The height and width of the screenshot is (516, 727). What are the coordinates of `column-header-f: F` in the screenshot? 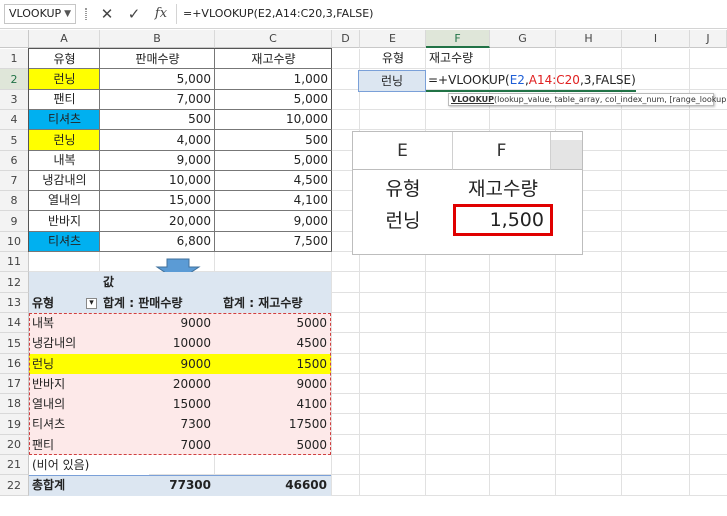 It's located at (458, 39).